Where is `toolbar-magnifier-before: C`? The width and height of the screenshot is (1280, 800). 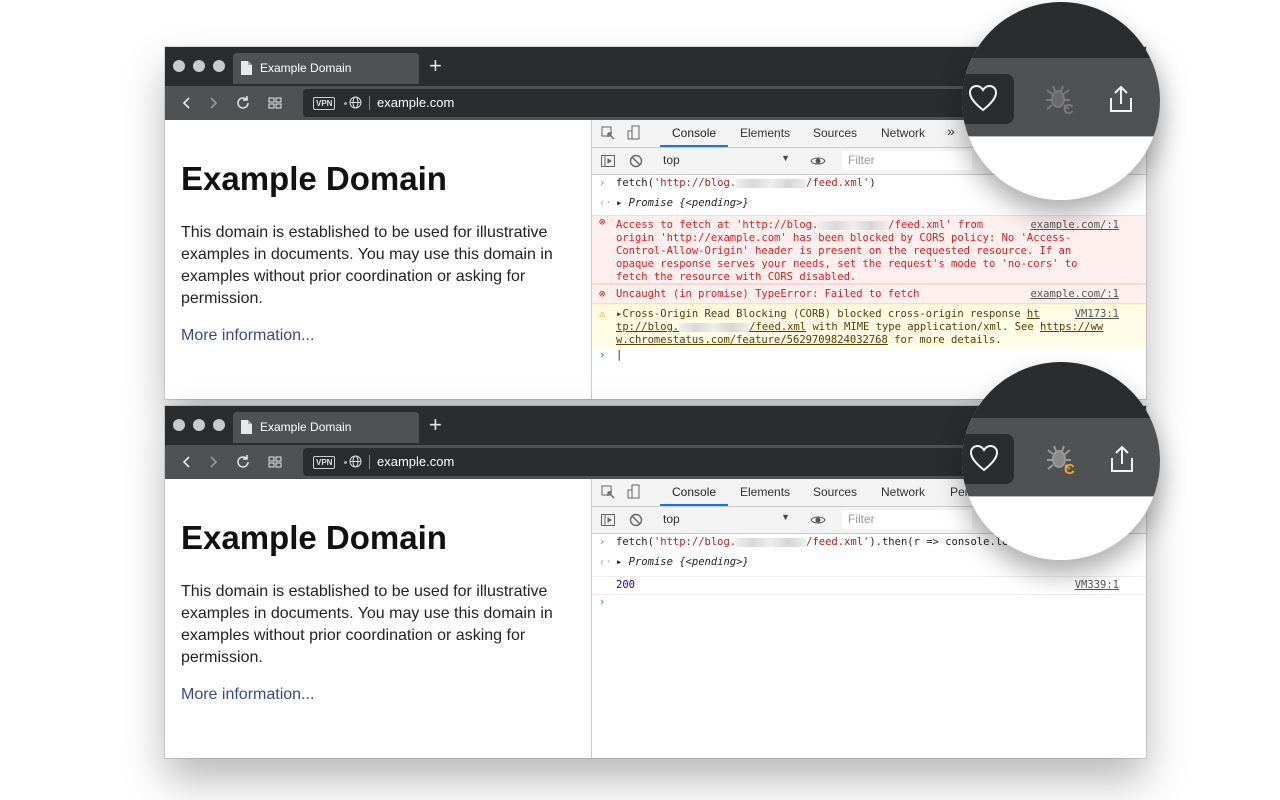
toolbar-magnifier-before: C is located at coordinates (1061, 101).